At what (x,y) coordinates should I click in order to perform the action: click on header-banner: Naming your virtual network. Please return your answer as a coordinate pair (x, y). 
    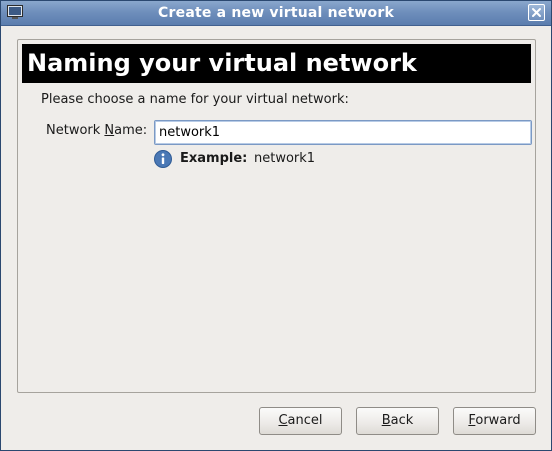
    Looking at the image, I should click on (276, 63).